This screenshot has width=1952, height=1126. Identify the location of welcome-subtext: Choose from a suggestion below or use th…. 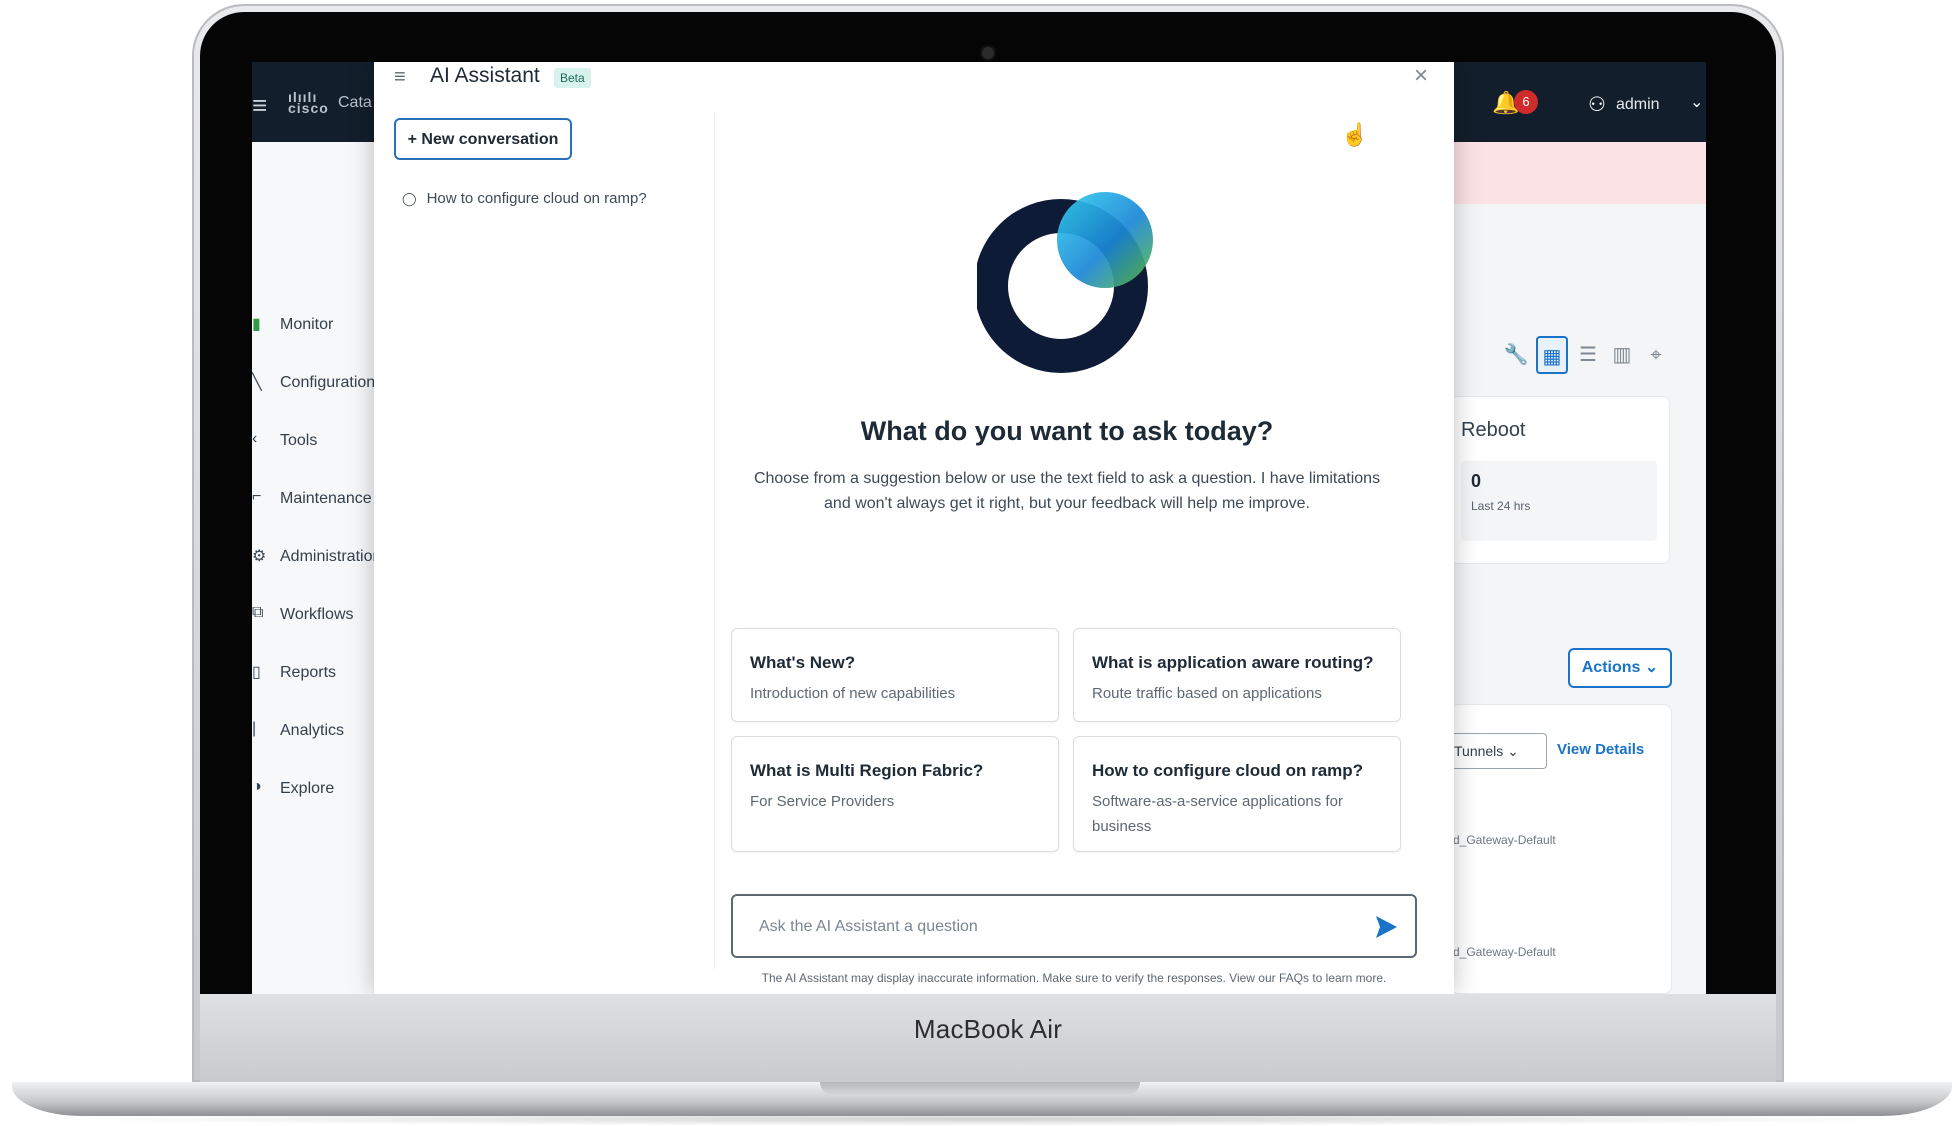
(1067, 491).